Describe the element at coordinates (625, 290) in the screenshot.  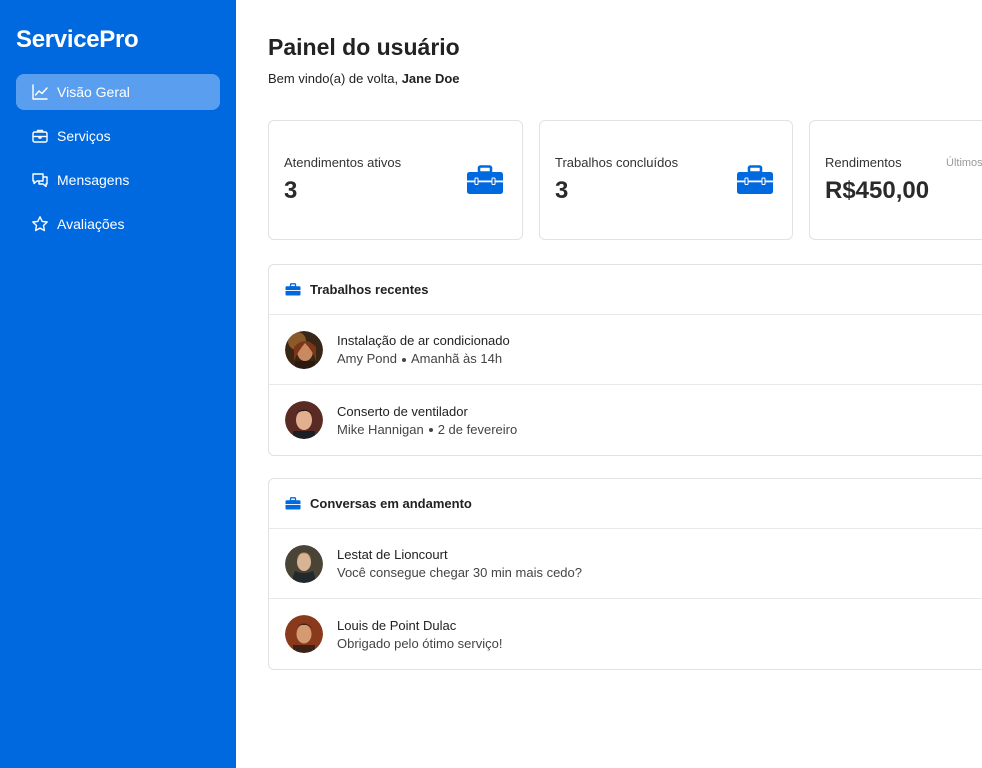
I see `card-header: Trabalhos recentes` at that location.